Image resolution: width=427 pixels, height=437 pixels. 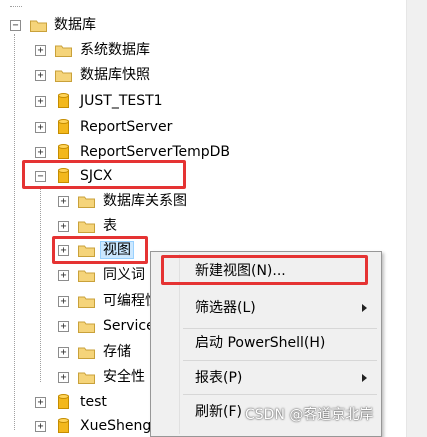 What do you see at coordinates (75, 326) in the screenshot?
I see `tree-node-service-broker: + Service` at bounding box center [75, 326].